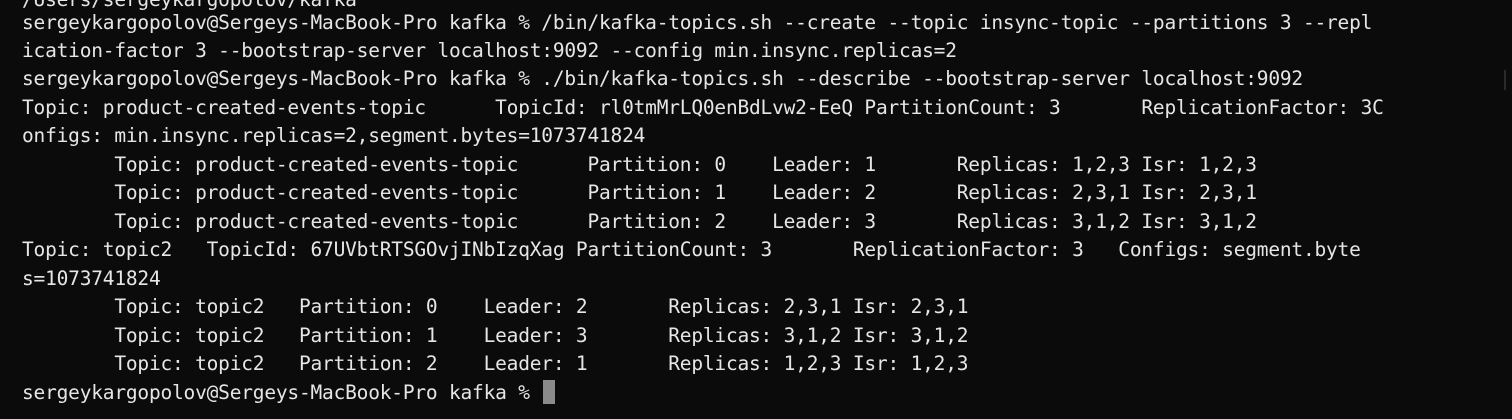  What do you see at coordinates (1505, 80) in the screenshot?
I see `scroll-indicator` at bounding box center [1505, 80].